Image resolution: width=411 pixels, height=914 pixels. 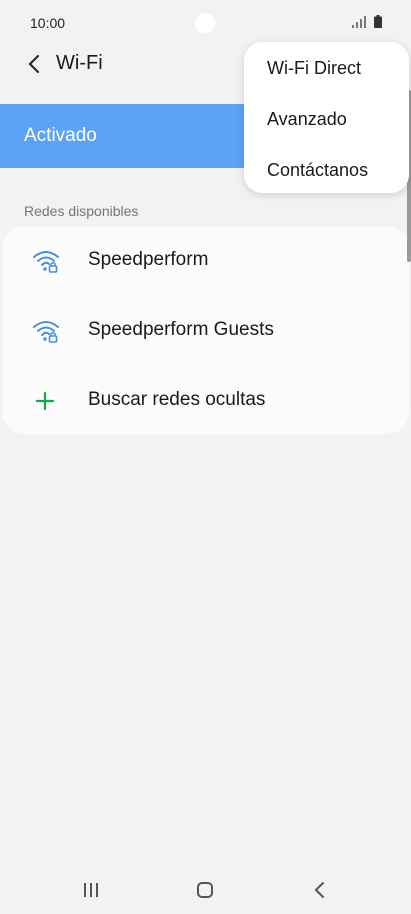 I want to click on chevron-left-icon, so click(x=34, y=64).